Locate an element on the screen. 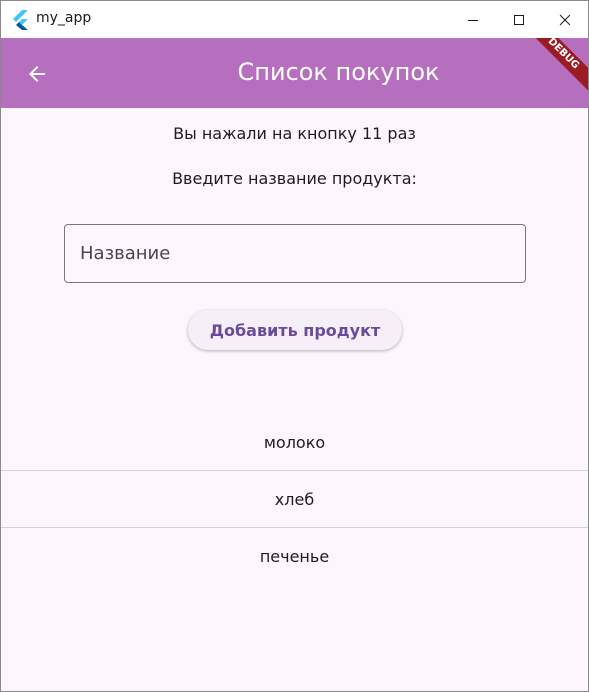  list-item: молоко is located at coordinates (294, 442).